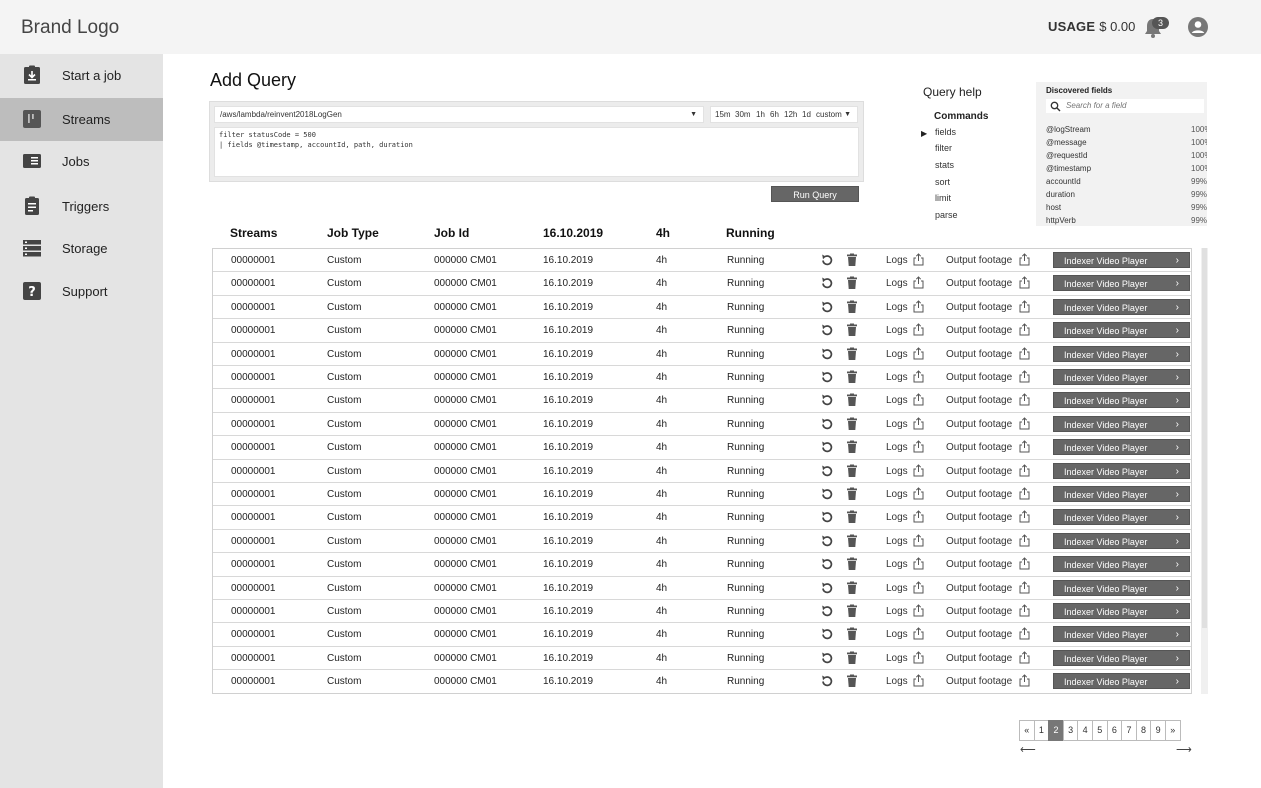 This screenshot has height=788, width=1261. What do you see at coordinates (1028, 749) in the screenshot?
I see `prev-arrow-icon: ⟵` at bounding box center [1028, 749].